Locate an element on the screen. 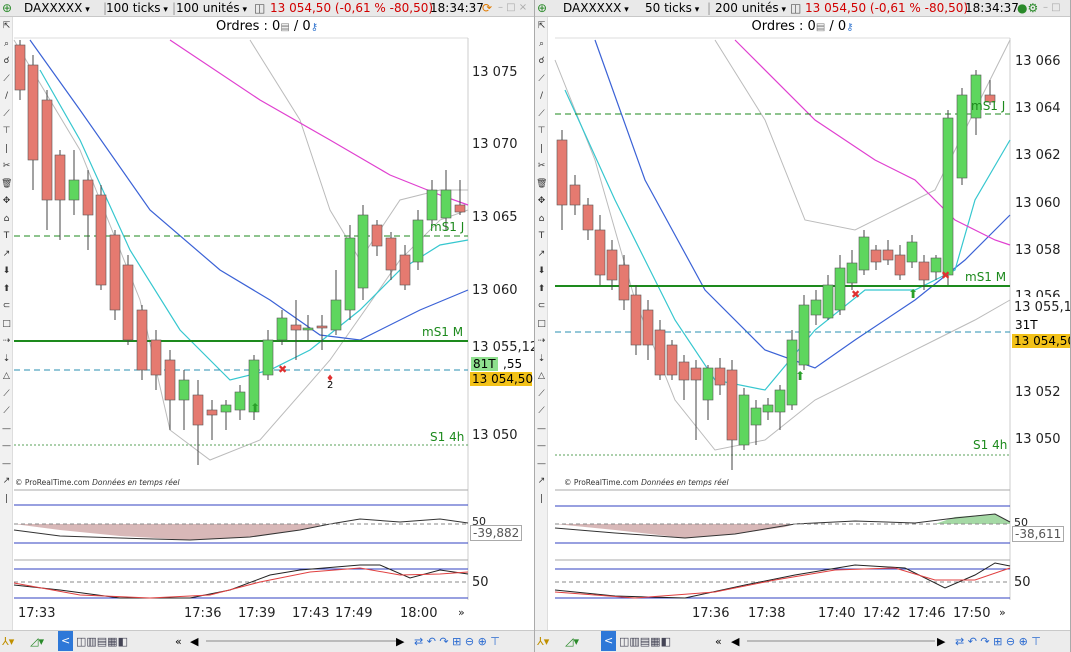  level-label-ms1m: mS1 M is located at coordinates (443, 332).